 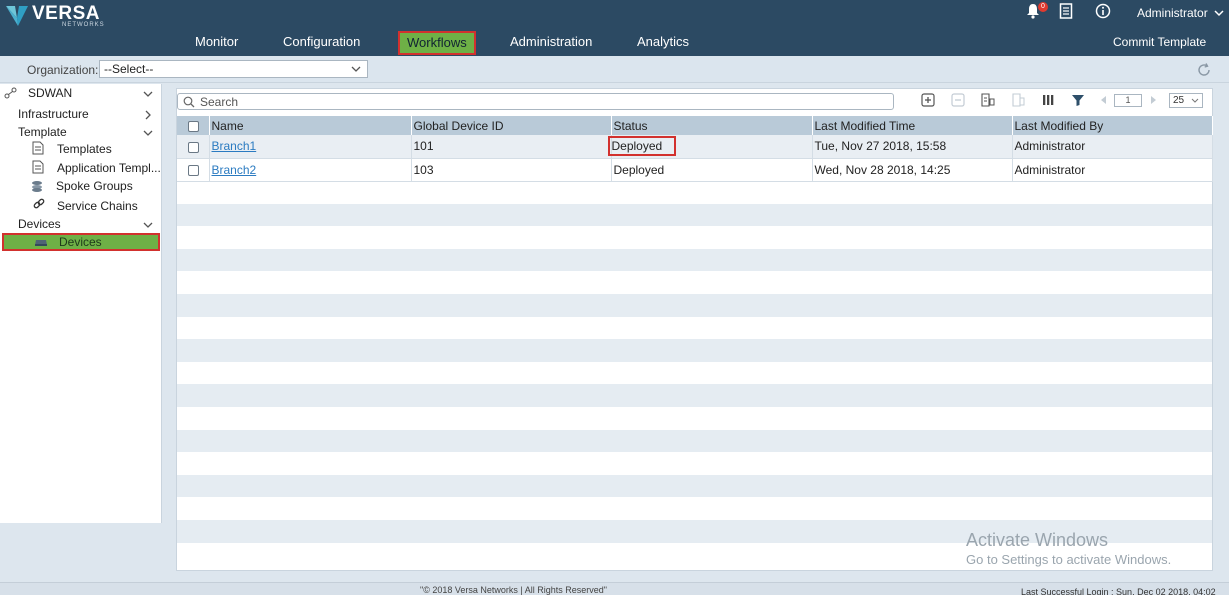 I want to click on column-header-last-modified-by: Last Modified By, so click(x=1112, y=125).